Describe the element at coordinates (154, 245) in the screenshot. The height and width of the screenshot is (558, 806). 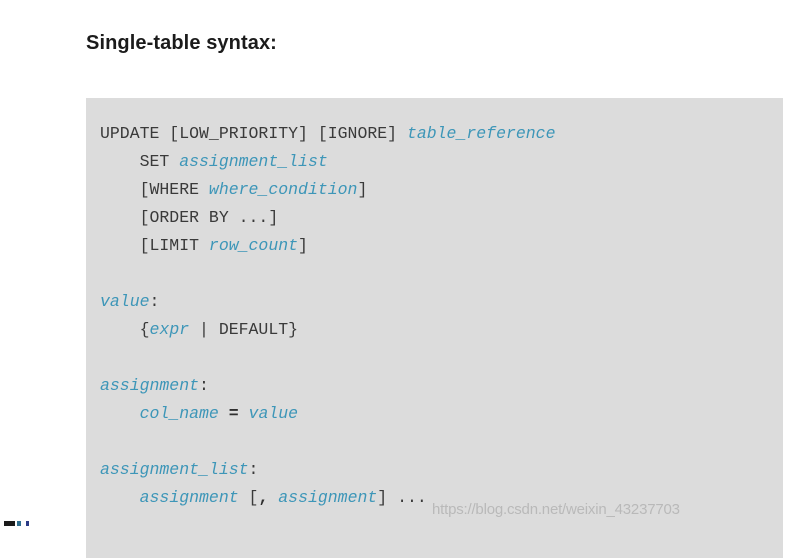
I see `code-token-kw: [LIMIT` at that location.